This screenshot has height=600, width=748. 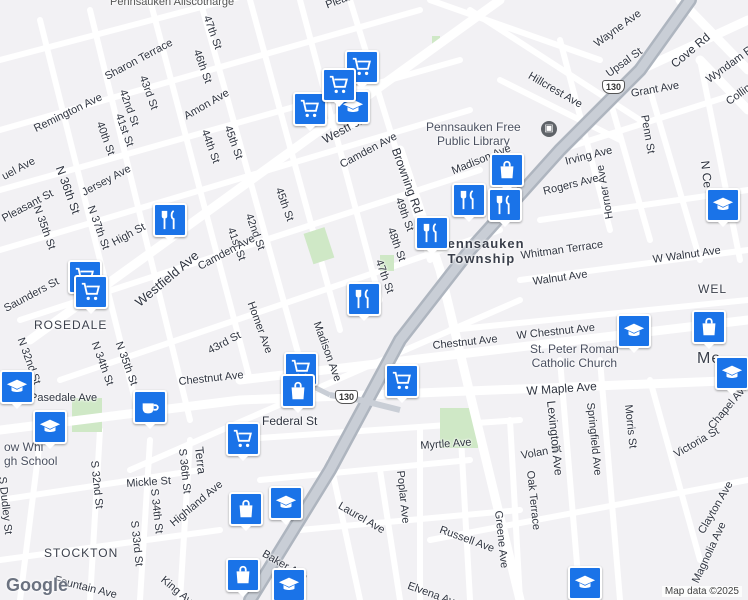 I want to click on street-label: Federal St, so click(x=290, y=421).